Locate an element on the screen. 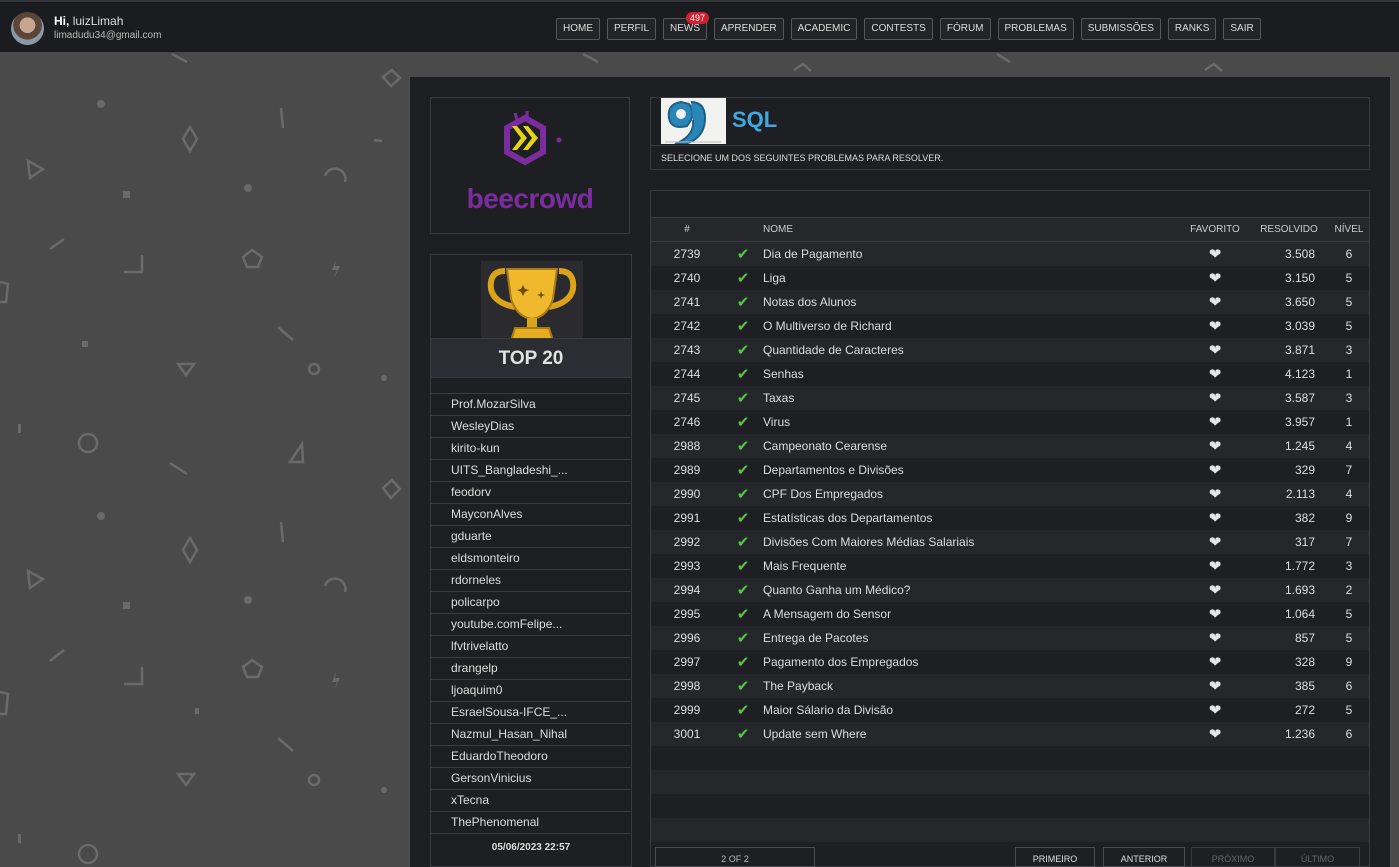 The image size is (1399, 867). nav-problemas: PROBLEMAS is located at coordinates (1035, 29).